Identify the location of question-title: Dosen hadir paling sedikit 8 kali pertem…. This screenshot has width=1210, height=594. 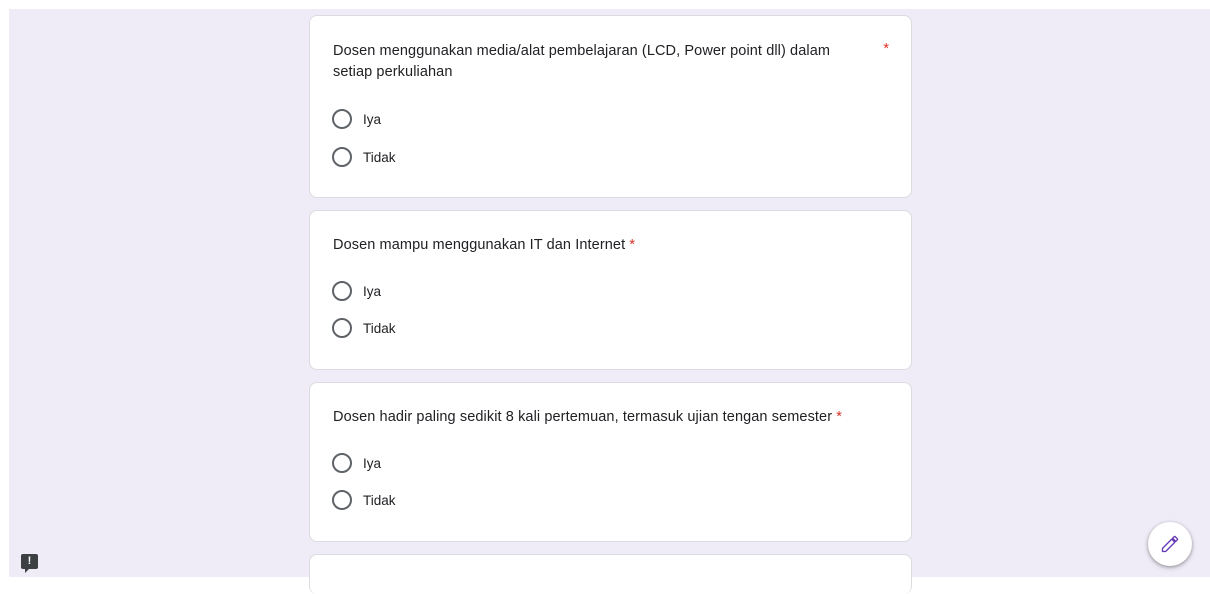
(588, 417).